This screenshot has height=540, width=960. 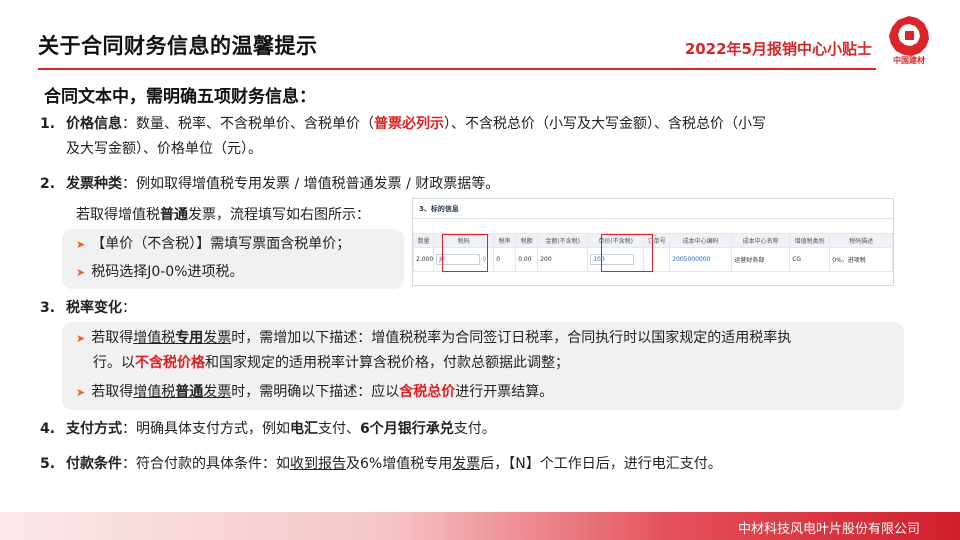 I want to click on bullet-tax-code: ➤ 税码选择J0-0%进项税。, so click(x=160, y=272).